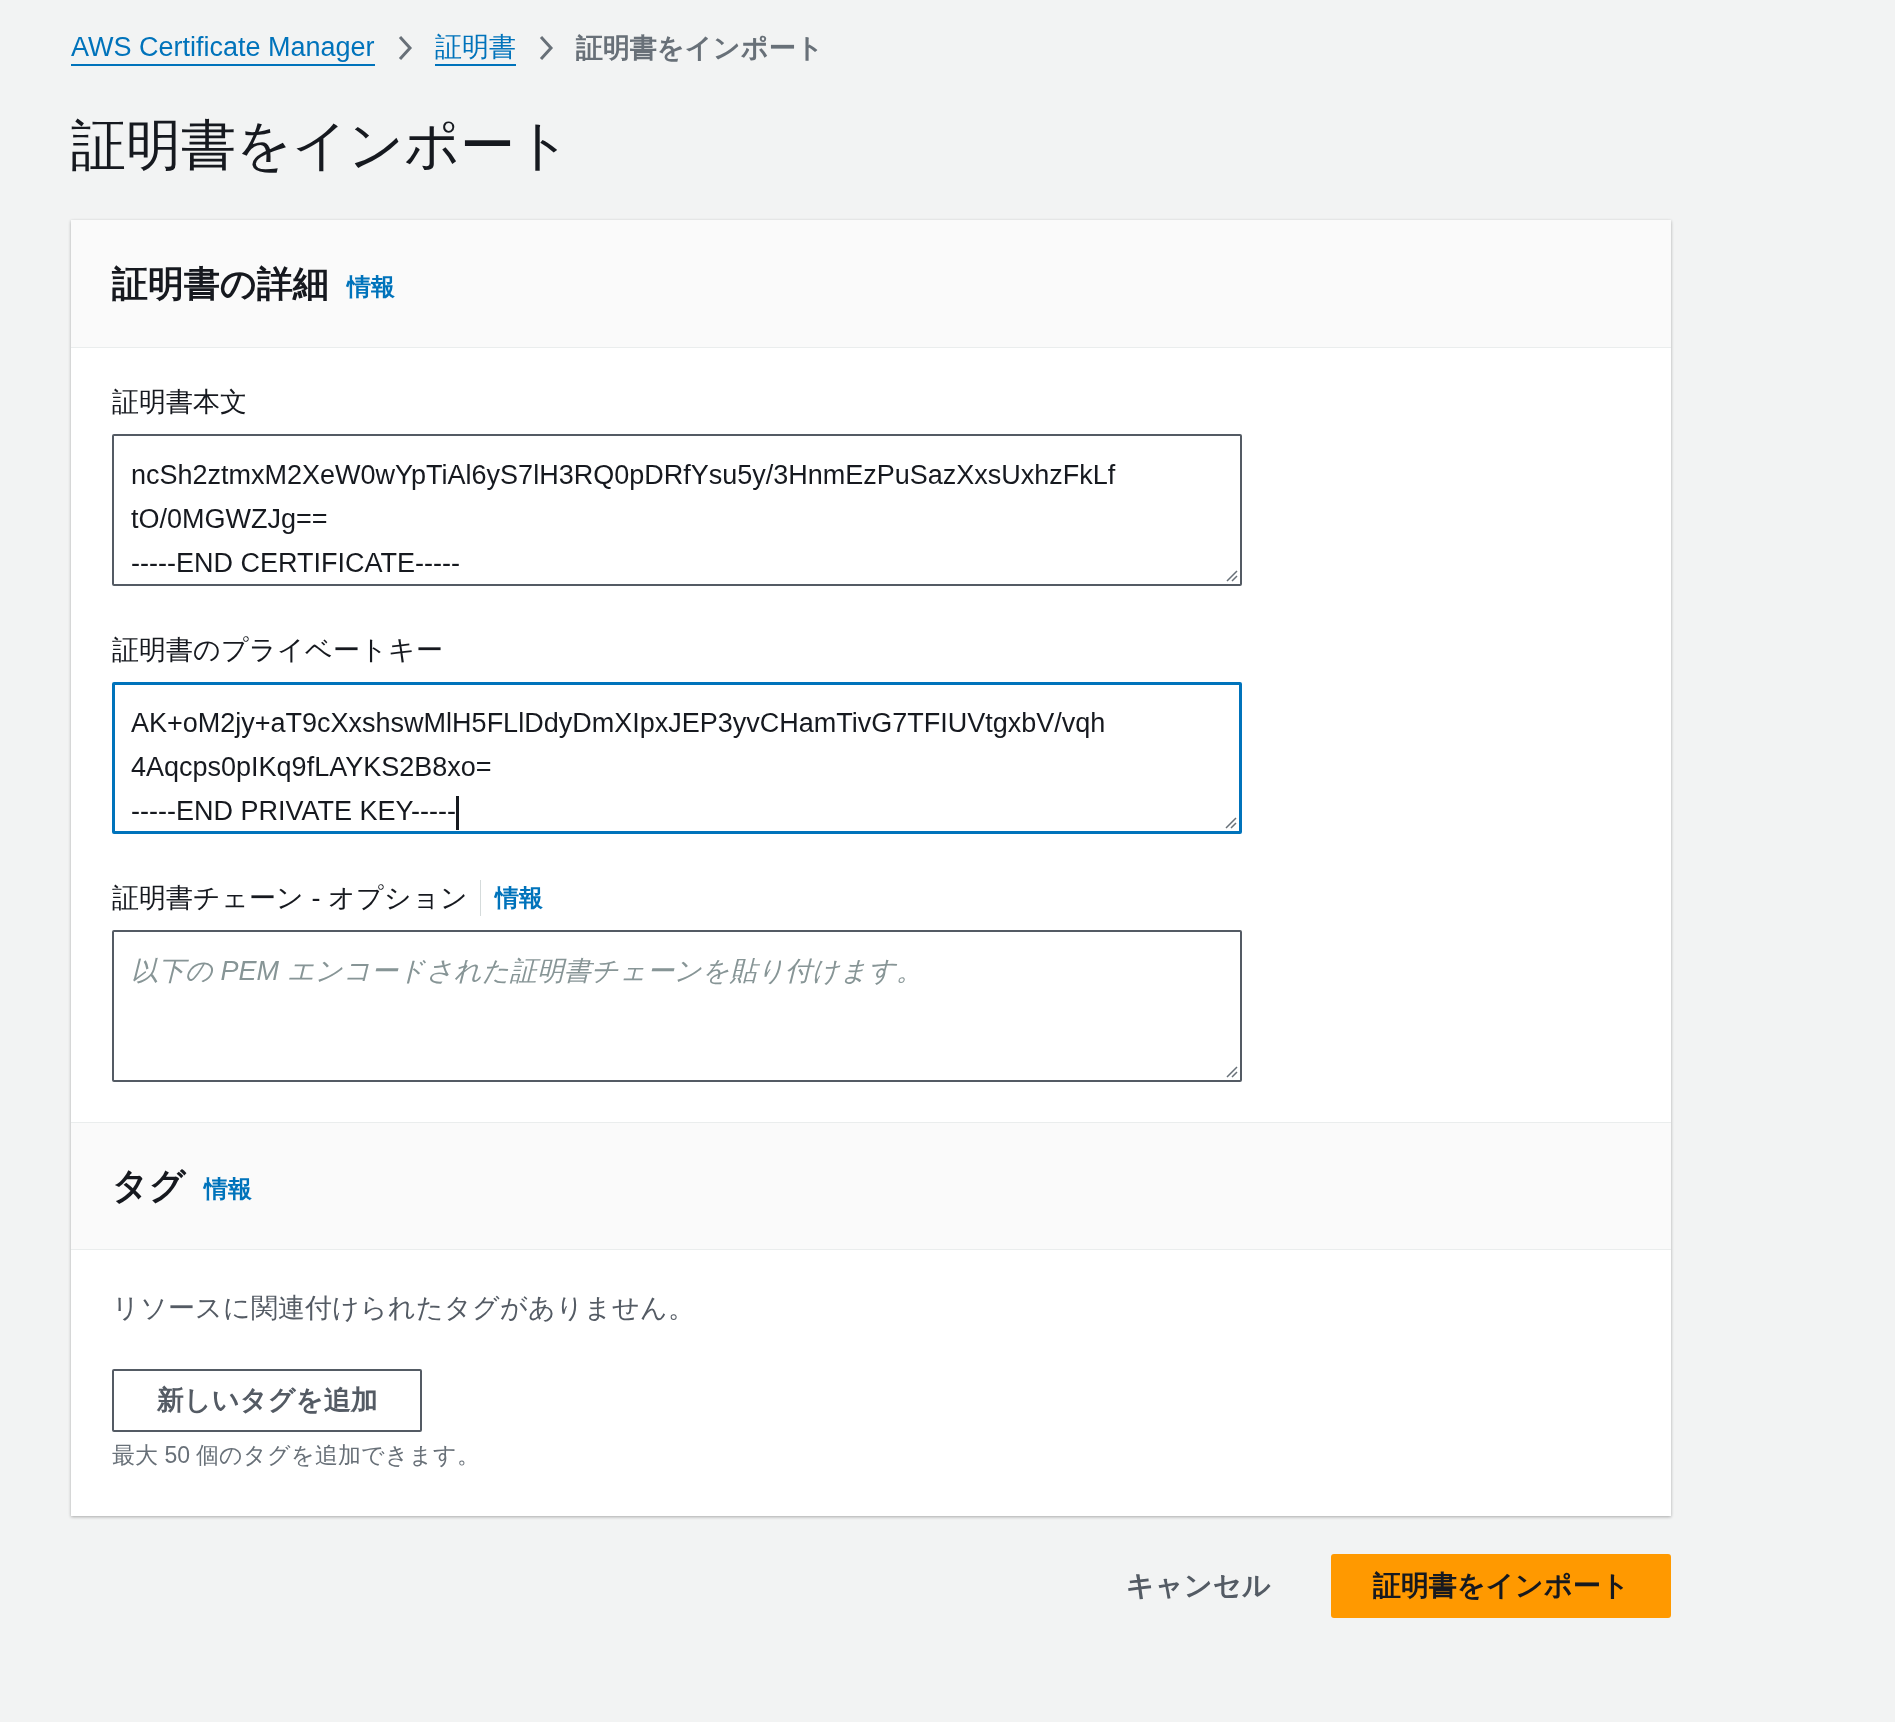  I want to click on cancel-button: キャンセル, so click(1198, 1586).